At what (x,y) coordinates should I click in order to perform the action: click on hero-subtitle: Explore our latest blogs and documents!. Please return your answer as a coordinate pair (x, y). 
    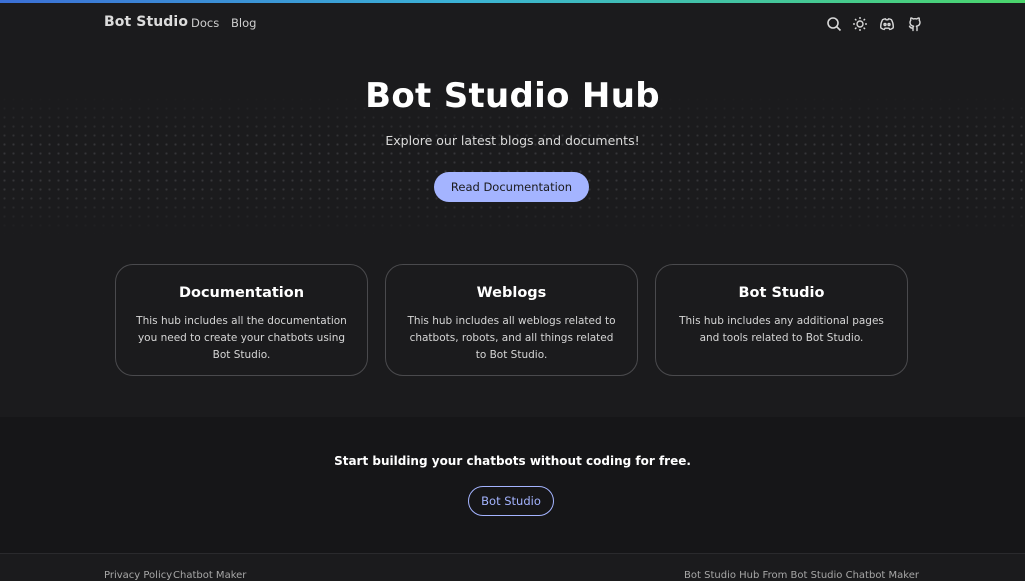
    Looking at the image, I should click on (512, 140).